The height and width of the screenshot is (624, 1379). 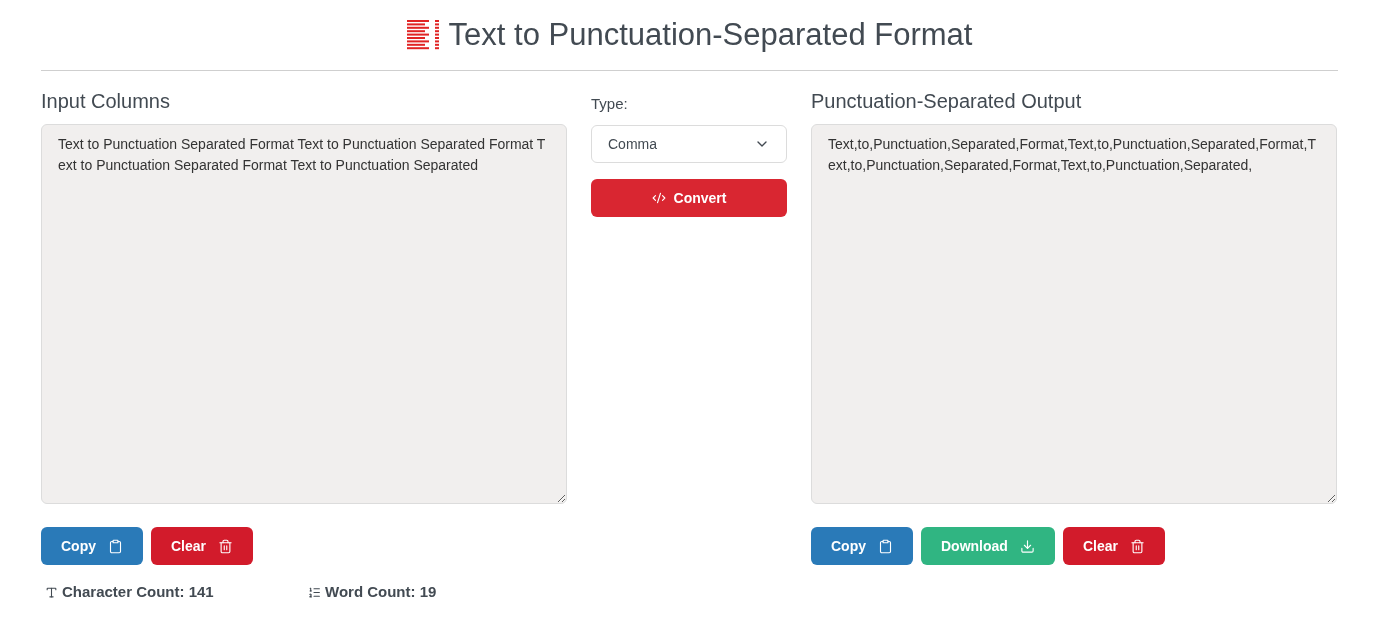 I want to click on input-heading: Input Columns, so click(x=106, y=101).